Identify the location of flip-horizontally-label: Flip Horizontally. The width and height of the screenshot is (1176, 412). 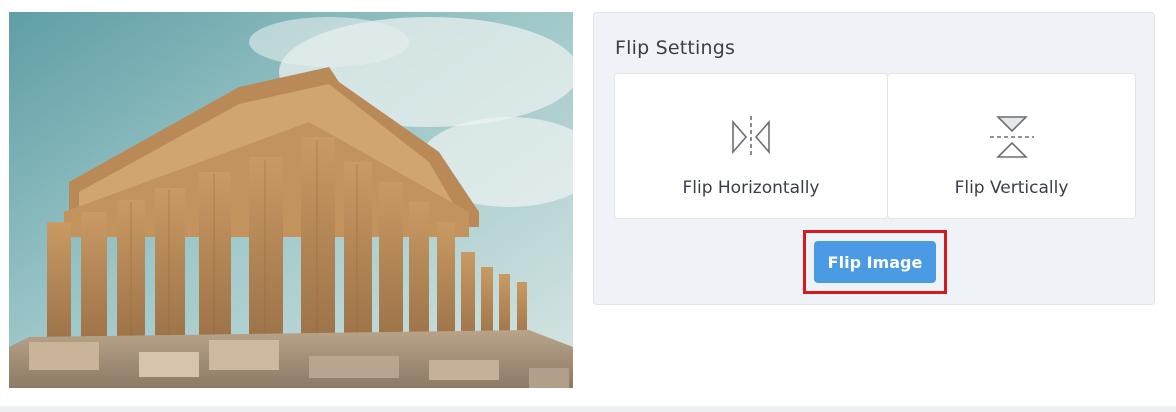
(751, 188).